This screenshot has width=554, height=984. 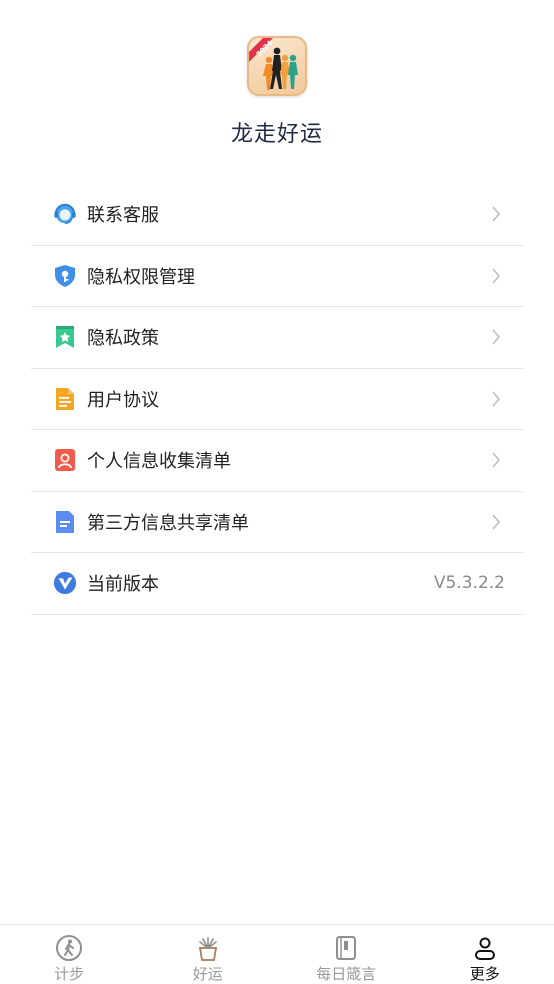 What do you see at coordinates (168, 523) in the screenshot?
I see `menu-item-label: 第三方信息共享清单` at bounding box center [168, 523].